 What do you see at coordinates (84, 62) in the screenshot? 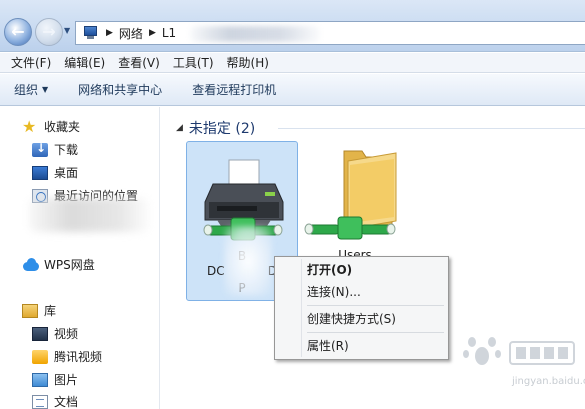
I see `menu-edit: 编辑(E)` at bounding box center [84, 62].